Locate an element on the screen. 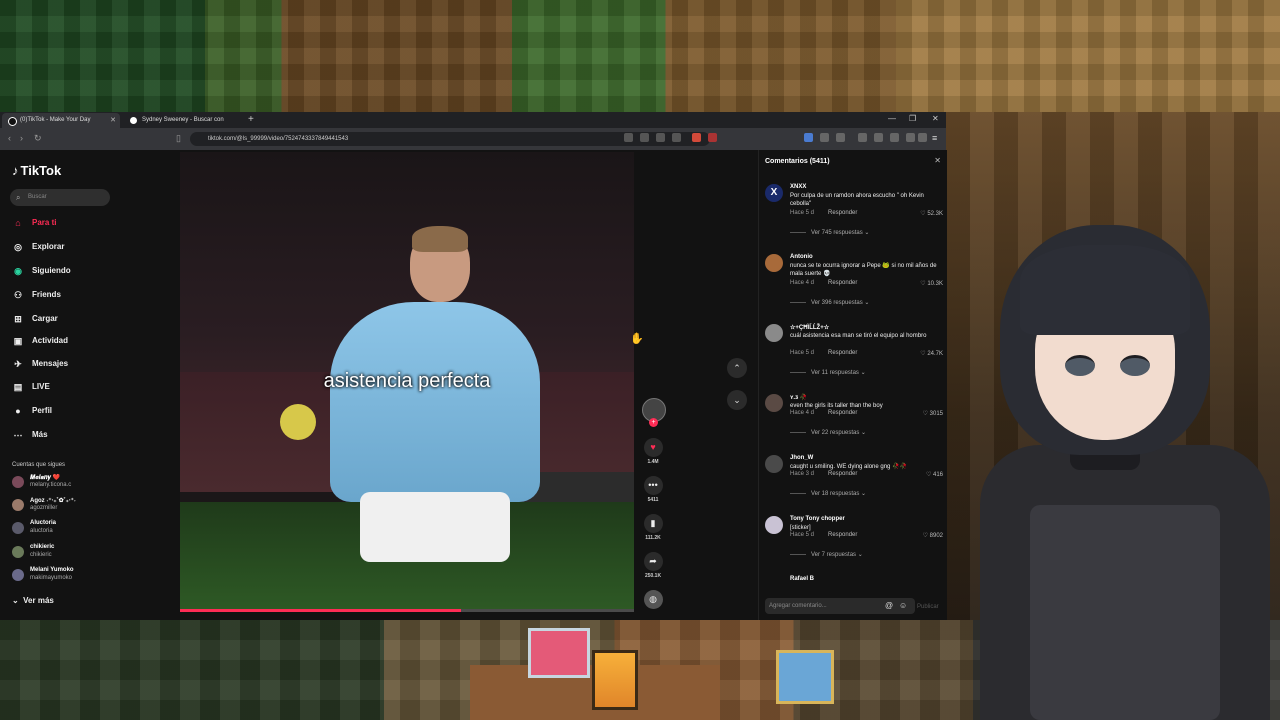 The width and height of the screenshot is (1280, 720). comment-meta: Hace 4 d Responder is located at coordinates (824, 413).